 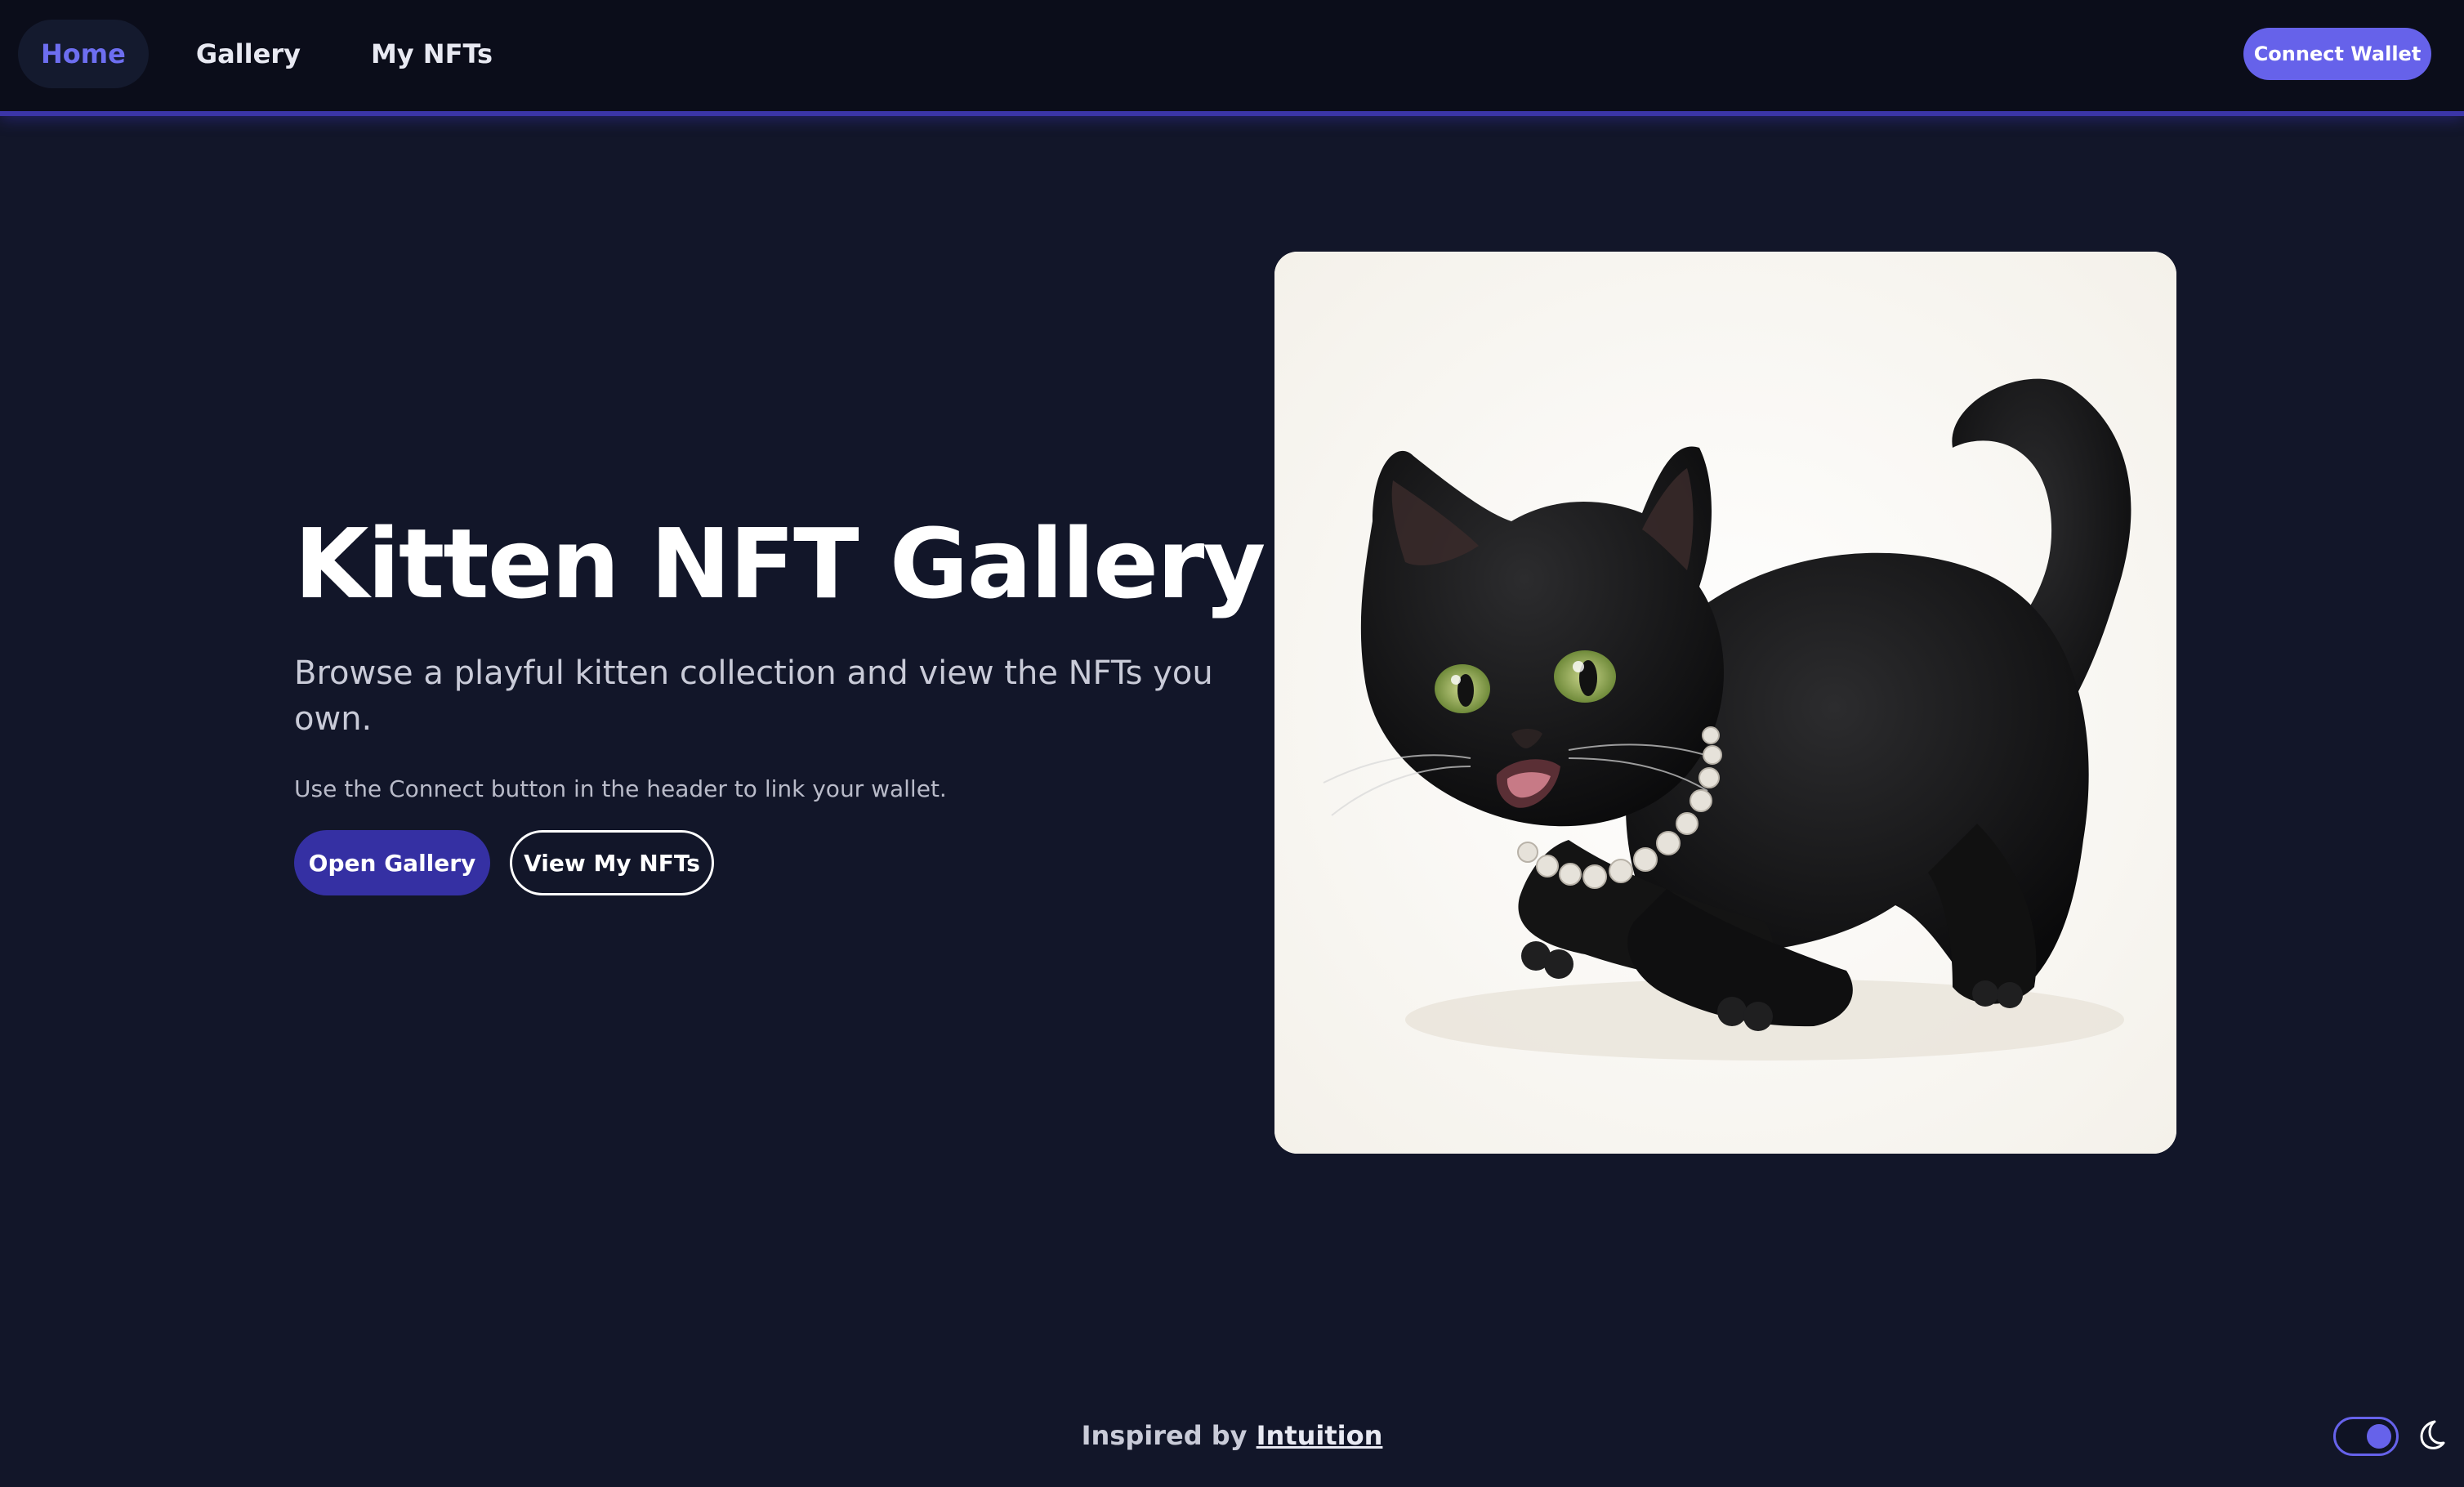 I want to click on view-my-nfts-button: View My NFTs, so click(x=612, y=862).